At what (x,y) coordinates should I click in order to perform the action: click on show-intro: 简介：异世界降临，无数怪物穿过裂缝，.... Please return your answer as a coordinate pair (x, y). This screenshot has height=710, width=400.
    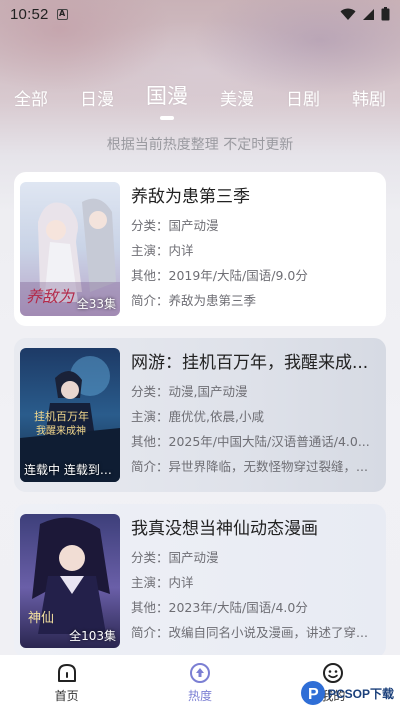
    Looking at the image, I should click on (249, 466).